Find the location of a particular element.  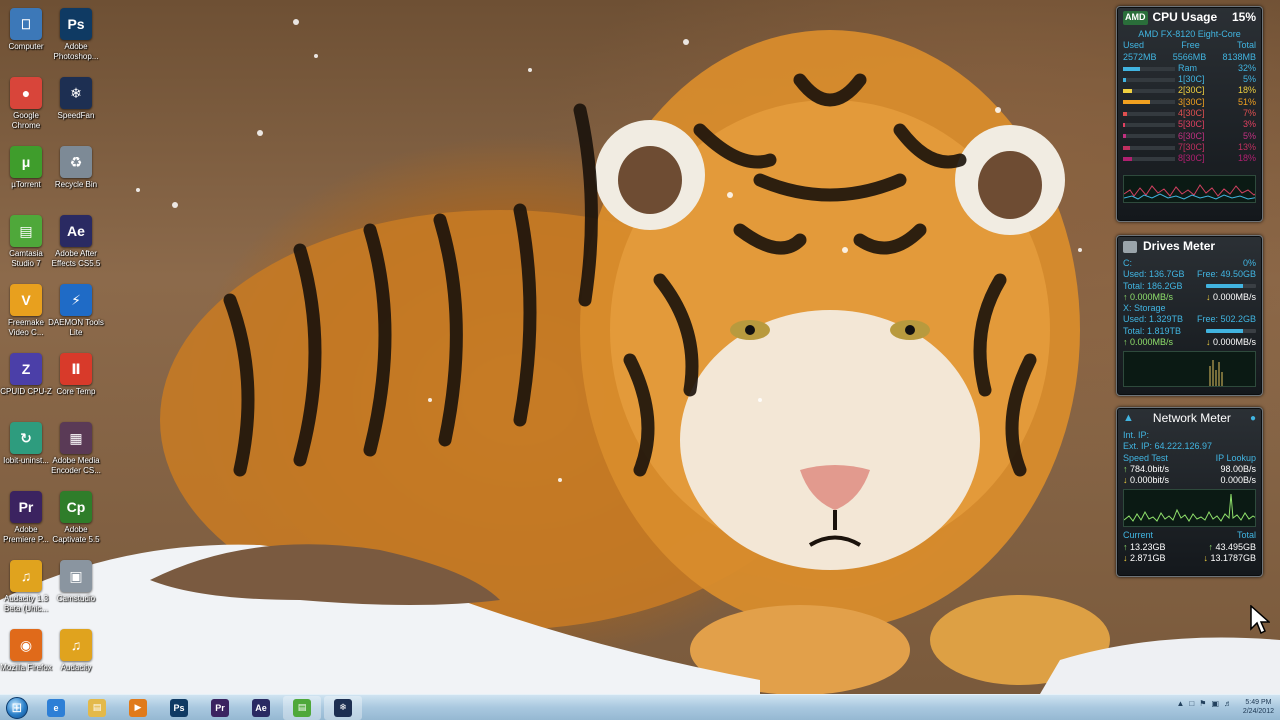

app-icon: V is located at coordinates (26, 300).